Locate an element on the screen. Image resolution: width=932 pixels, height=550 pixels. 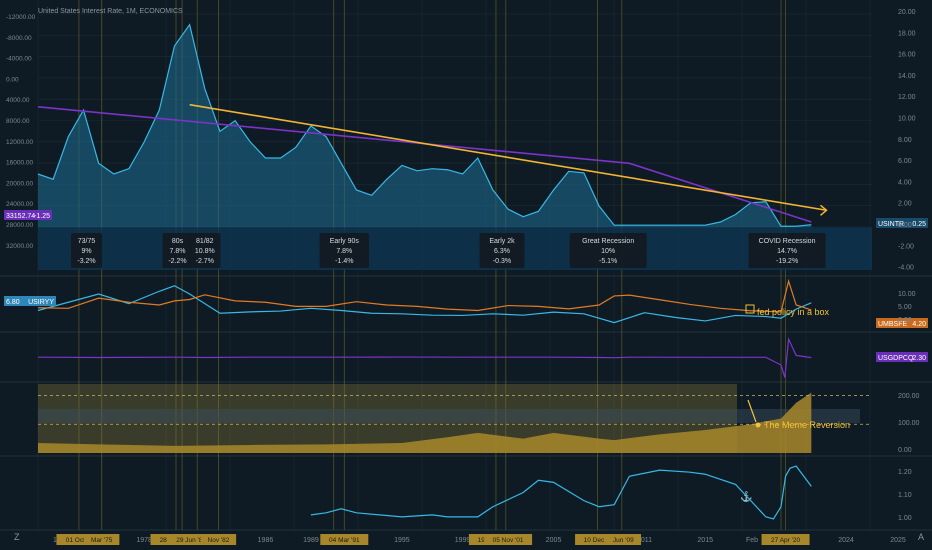
right-axis-tick-pane2: 0.00 is located at coordinates (905, 320).